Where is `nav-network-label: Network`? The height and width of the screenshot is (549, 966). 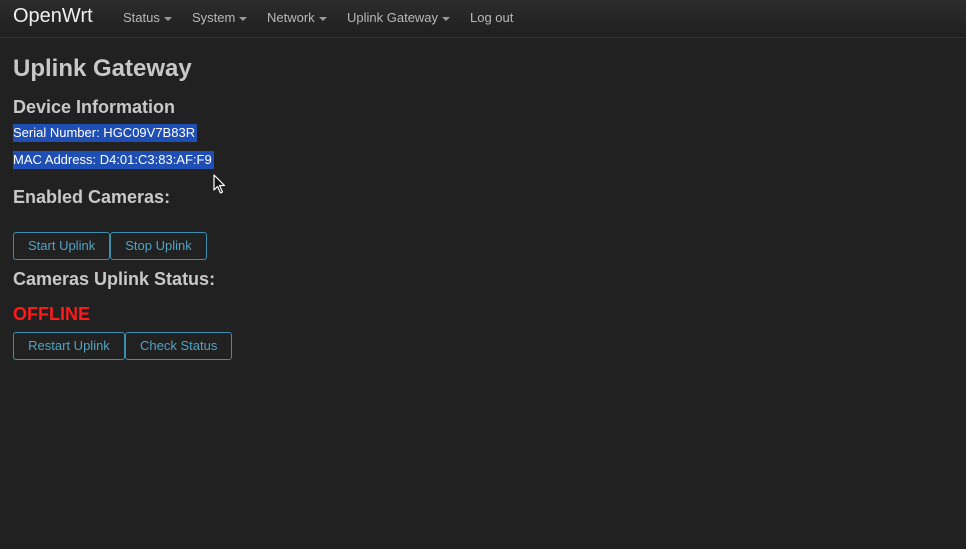 nav-network-label: Network is located at coordinates (291, 17).